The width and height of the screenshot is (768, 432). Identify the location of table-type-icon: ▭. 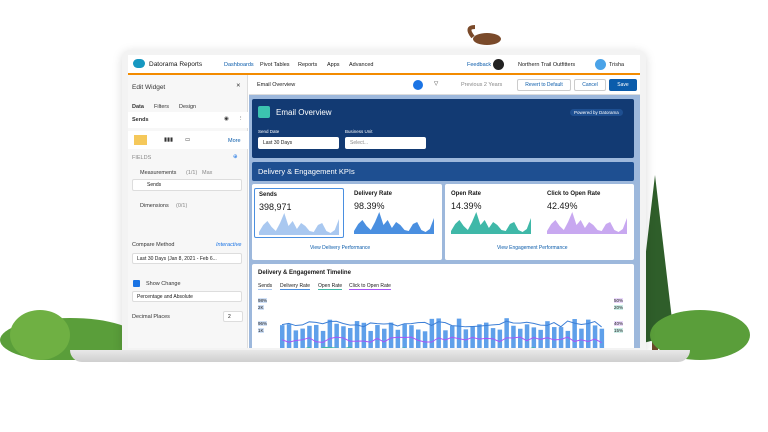
(187, 140).